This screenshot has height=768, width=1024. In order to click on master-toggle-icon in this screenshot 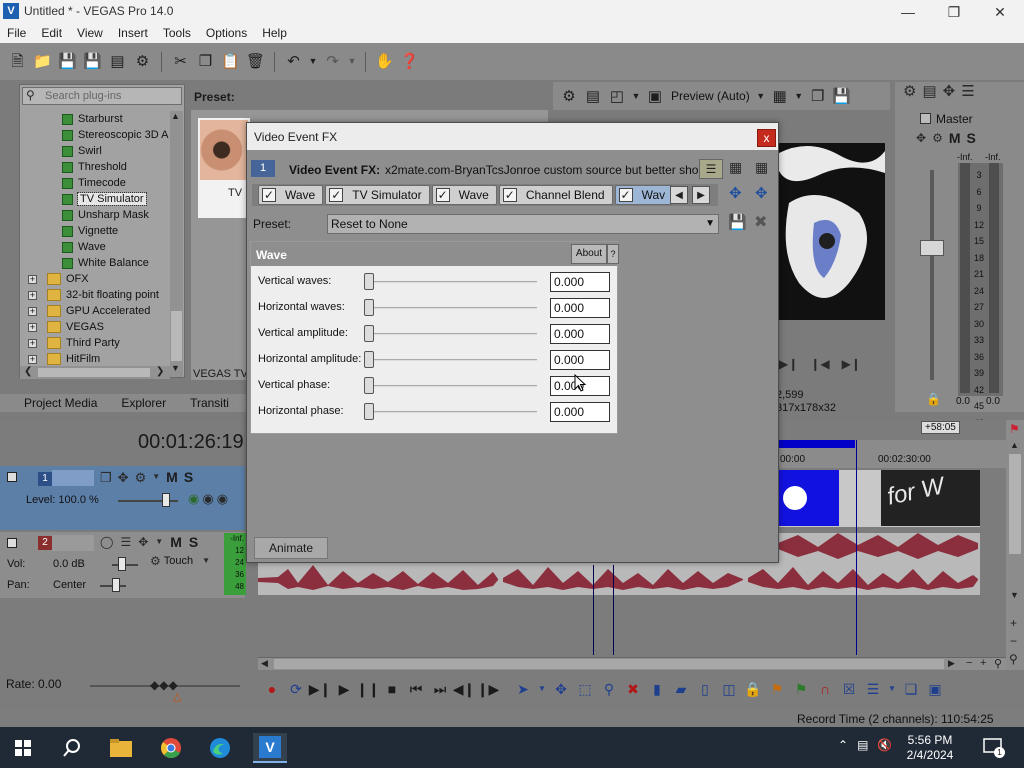, I will do `click(925, 118)`.